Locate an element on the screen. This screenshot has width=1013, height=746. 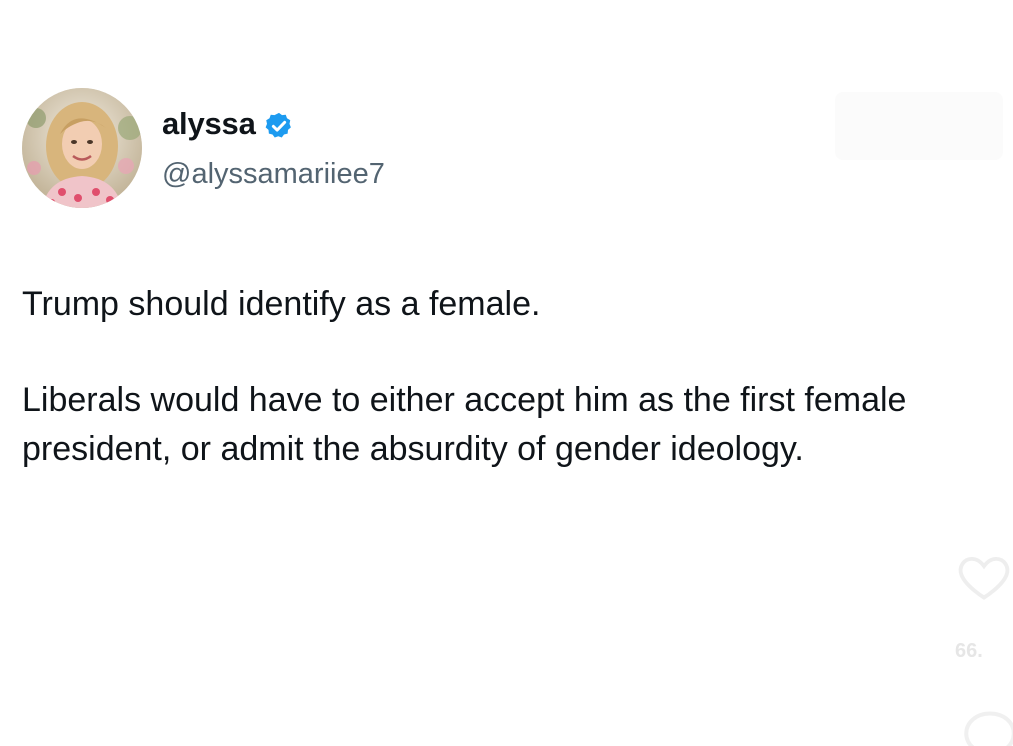
author-handle: @alyssamariiee7 is located at coordinates (273, 174).